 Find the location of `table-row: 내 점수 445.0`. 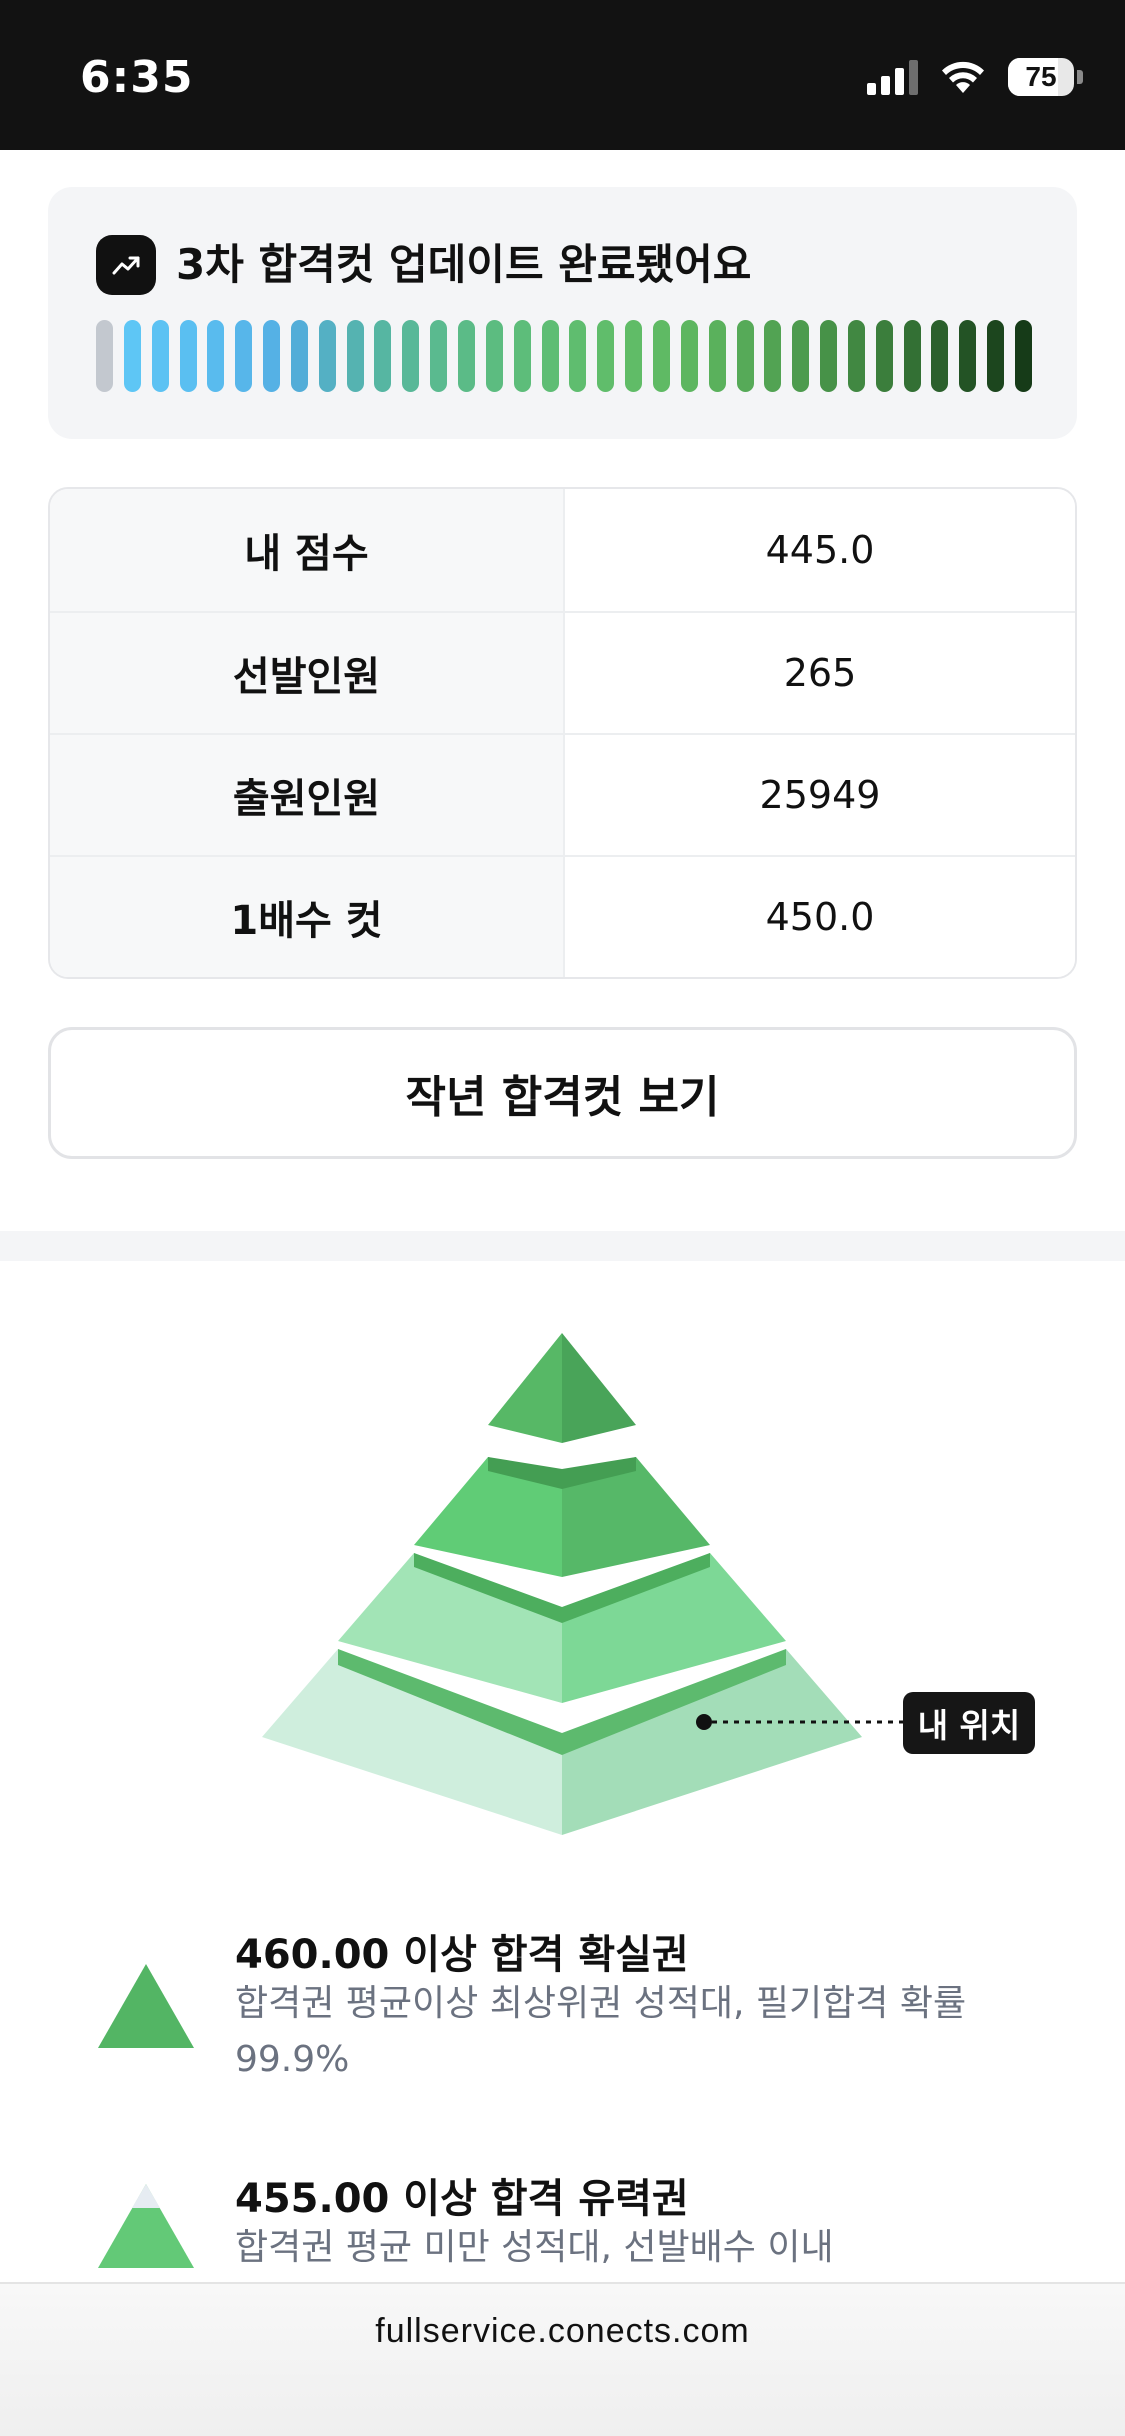

table-row: 내 점수 445.0 is located at coordinates (562, 550).